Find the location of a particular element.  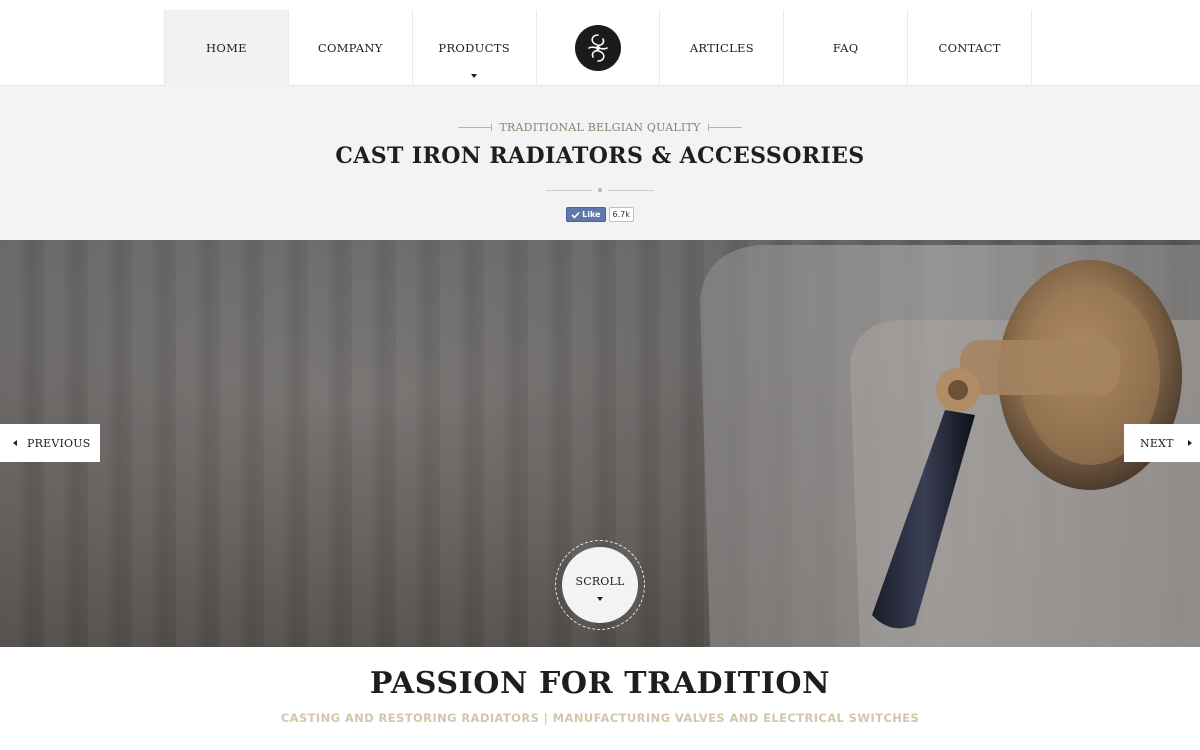

nav-item-company: COMPANY is located at coordinates (351, 48).